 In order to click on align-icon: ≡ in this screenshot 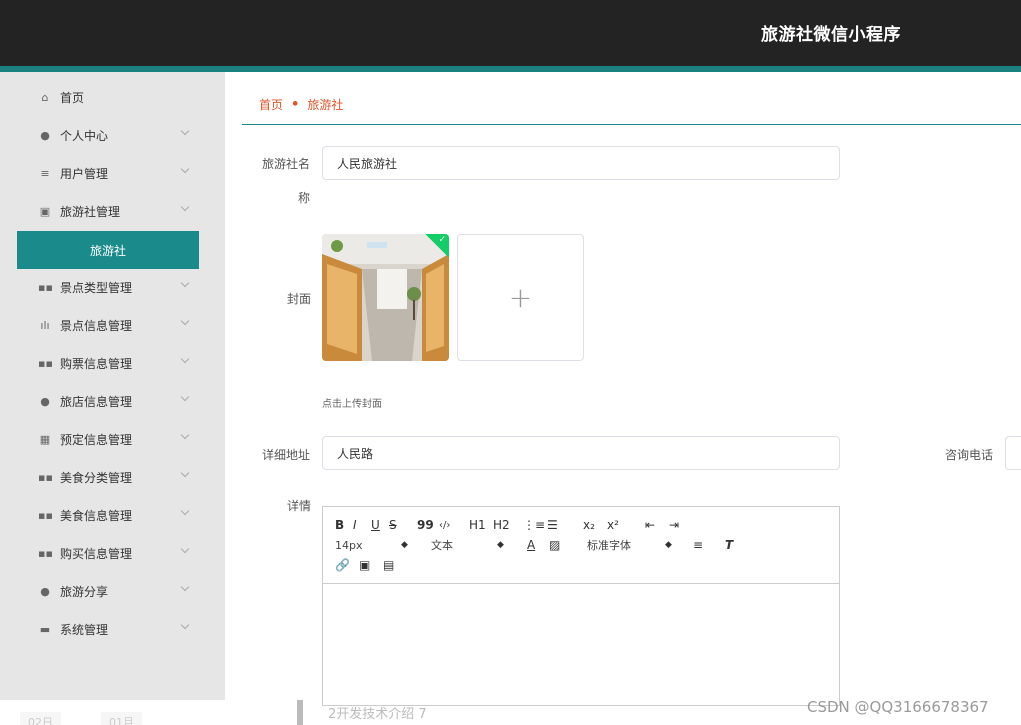, I will do `click(709, 545)`.